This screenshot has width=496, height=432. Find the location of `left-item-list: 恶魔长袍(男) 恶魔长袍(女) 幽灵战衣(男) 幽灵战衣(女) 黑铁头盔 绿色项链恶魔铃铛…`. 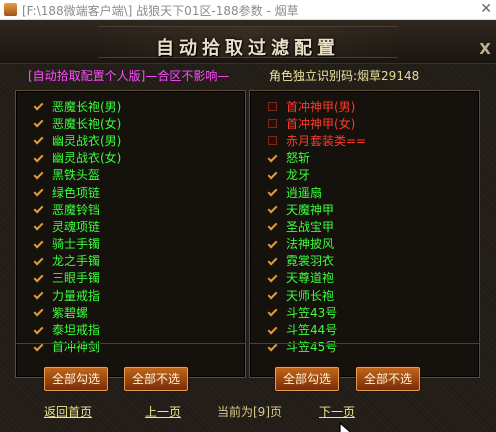

left-item-list: 恶魔长袍(男) 恶魔长袍(女) 幽灵战衣(男) 幽灵战衣(女) 黑铁头盔 绿色项链恶魔铃铛… is located at coordinates (77, 227).